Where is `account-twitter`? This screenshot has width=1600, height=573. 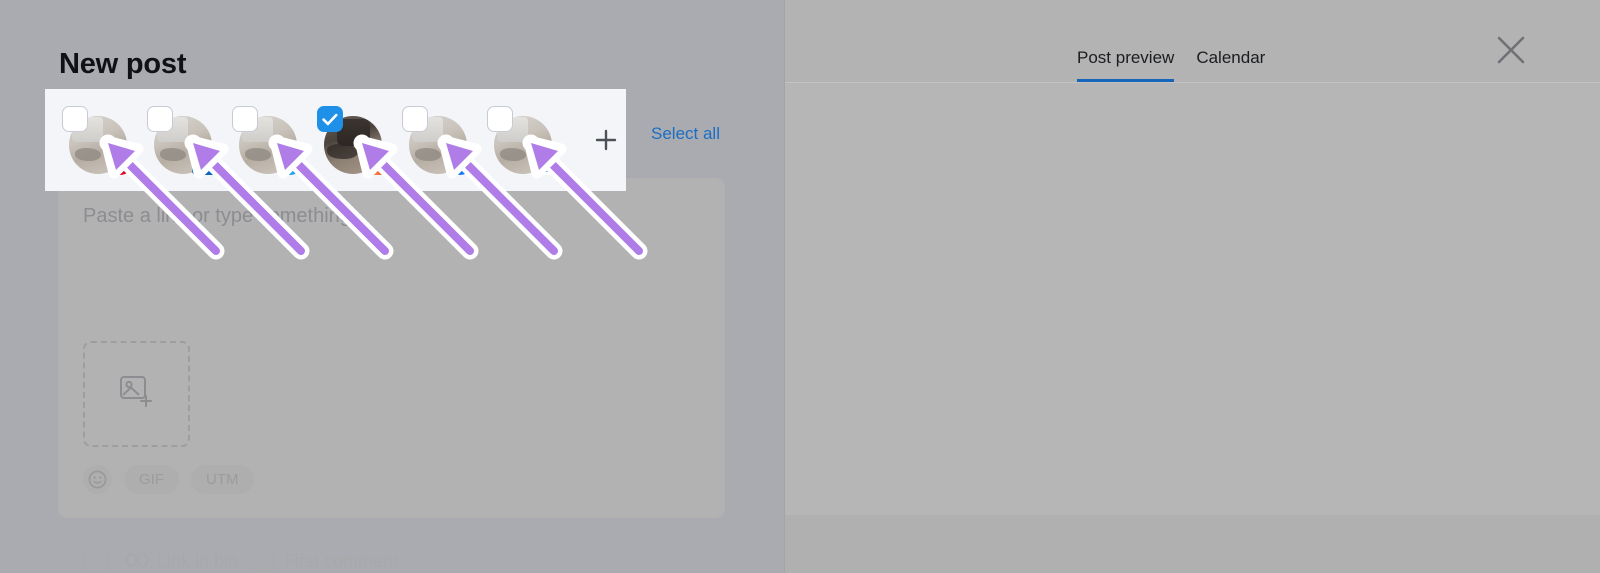 account-twitter is located at coordinates (267, 140).